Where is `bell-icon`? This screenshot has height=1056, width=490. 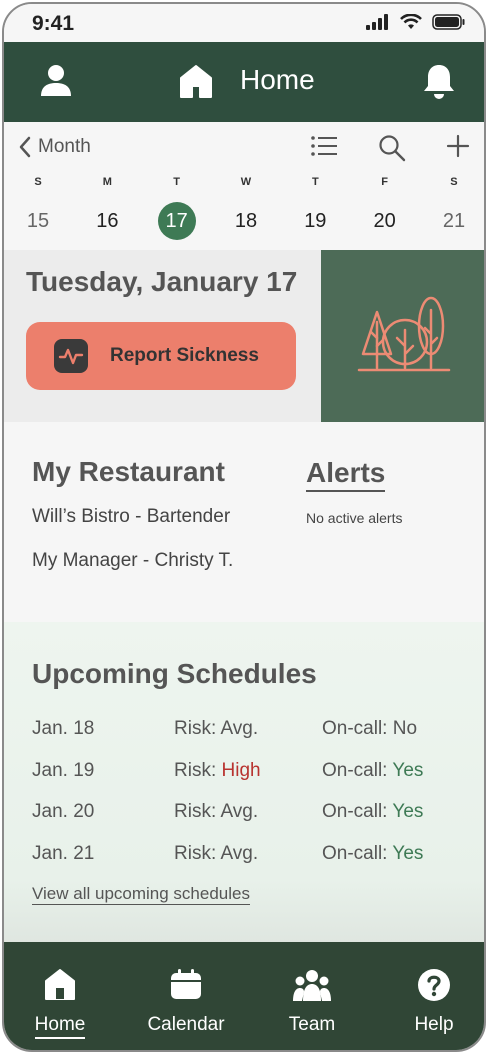
bell-icon is located at coordinates (439, 81).